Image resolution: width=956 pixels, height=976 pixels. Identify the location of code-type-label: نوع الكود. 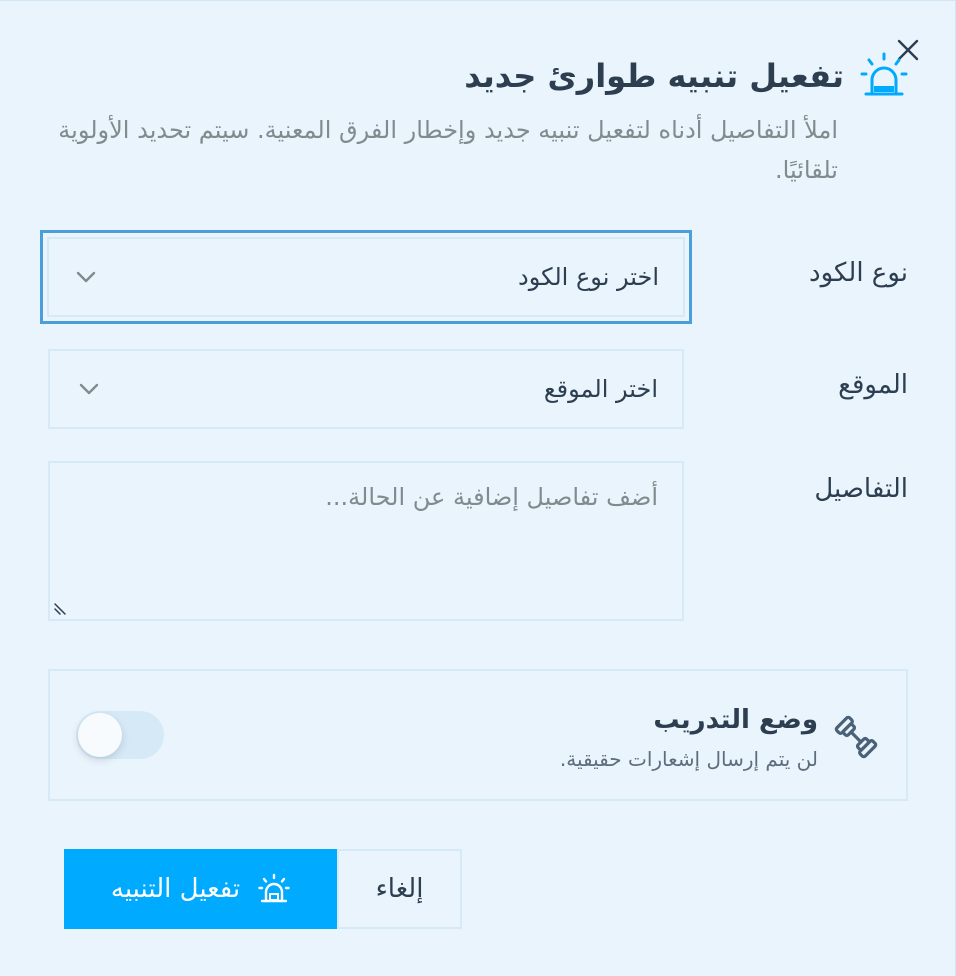
(858, 273).